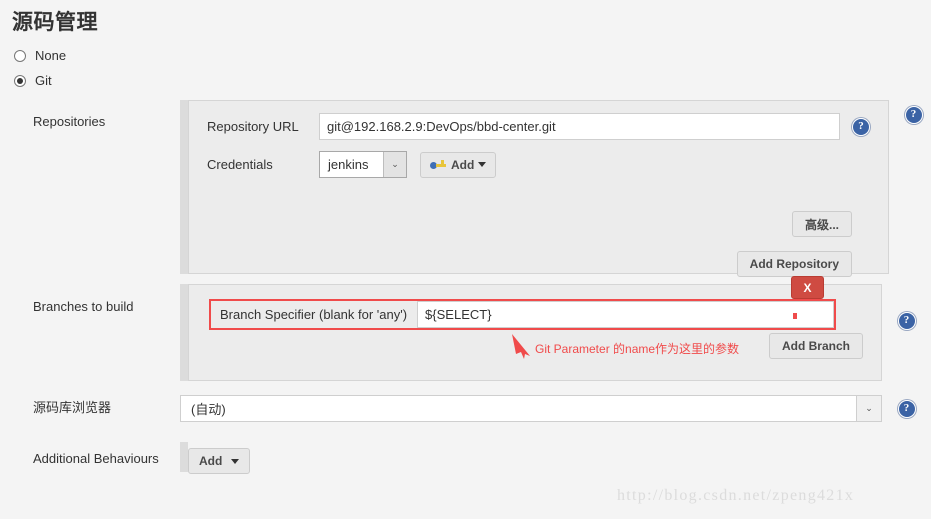  I want to click on credentials-field: Credentials jenkins ⌄ Add, so click(538, 165).